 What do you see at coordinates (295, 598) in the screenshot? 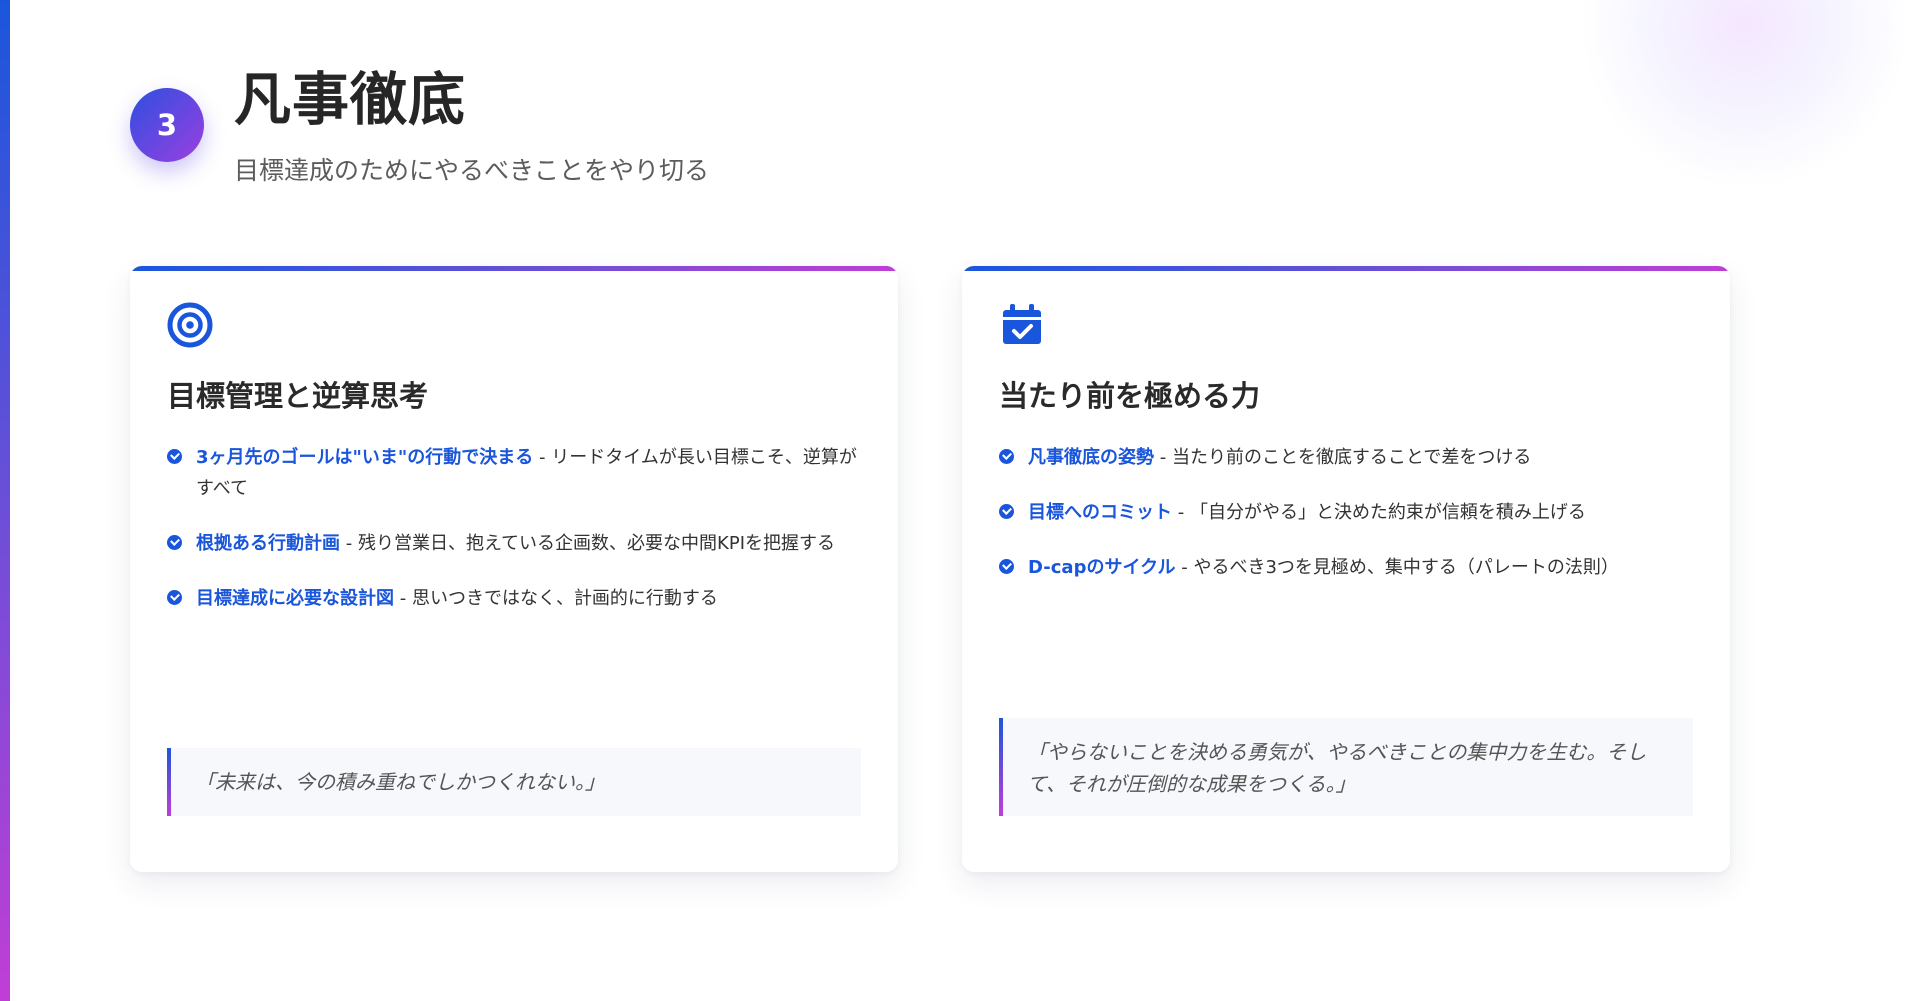
I see `bullet-key: 目標達成に必要な設計図` at bounding box center [295, 598].